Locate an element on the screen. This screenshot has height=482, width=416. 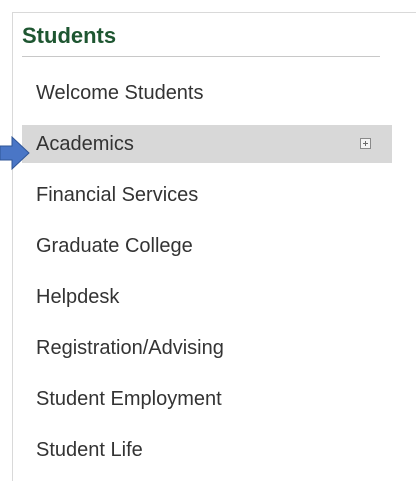
nav-item-welcome-students: Welcome Students is located at coordinates (207, 93).